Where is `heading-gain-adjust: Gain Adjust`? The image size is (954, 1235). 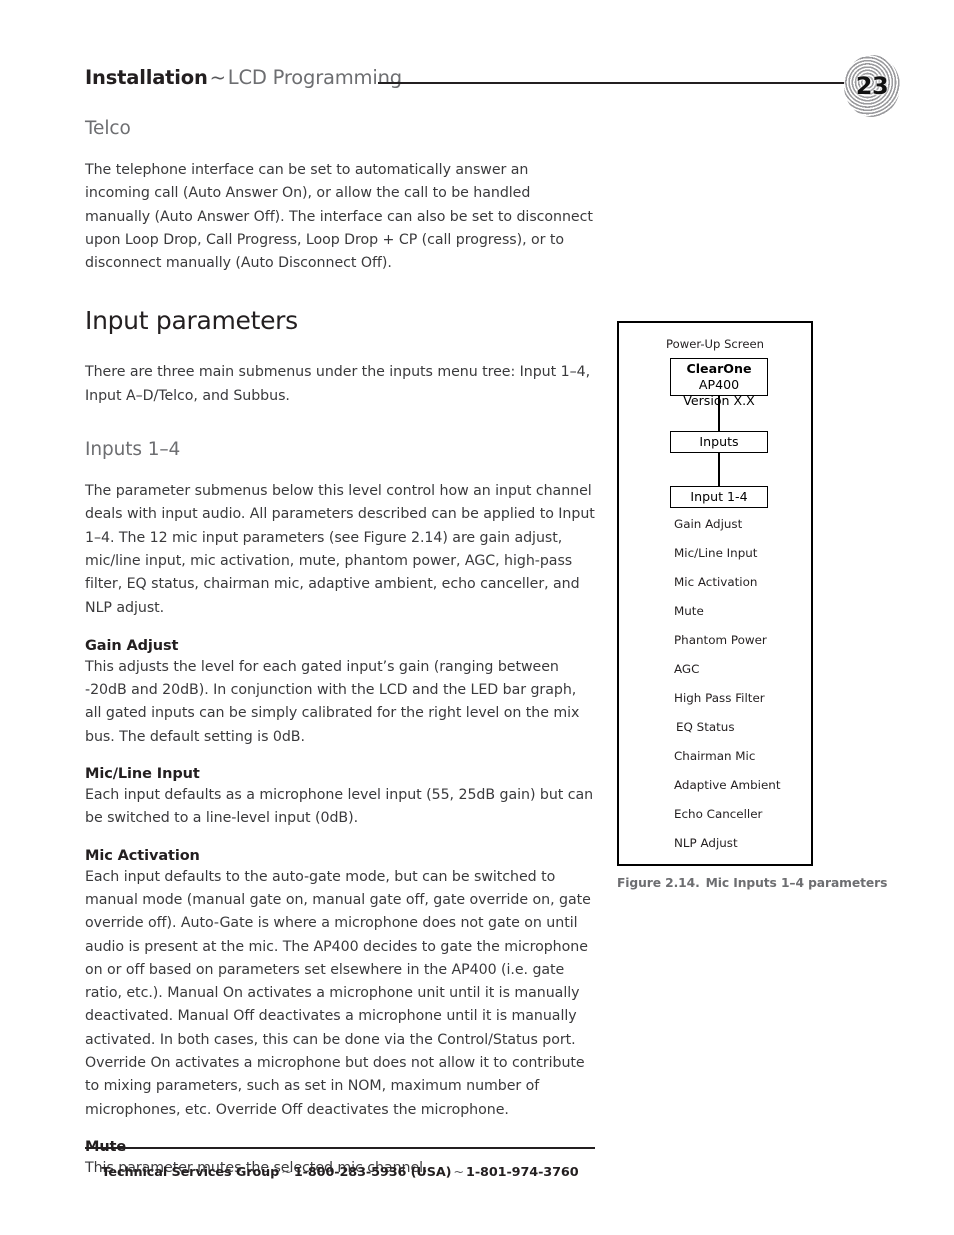 heading-gain-adjust: Gain Adjust is located at coordinates (132, 645).